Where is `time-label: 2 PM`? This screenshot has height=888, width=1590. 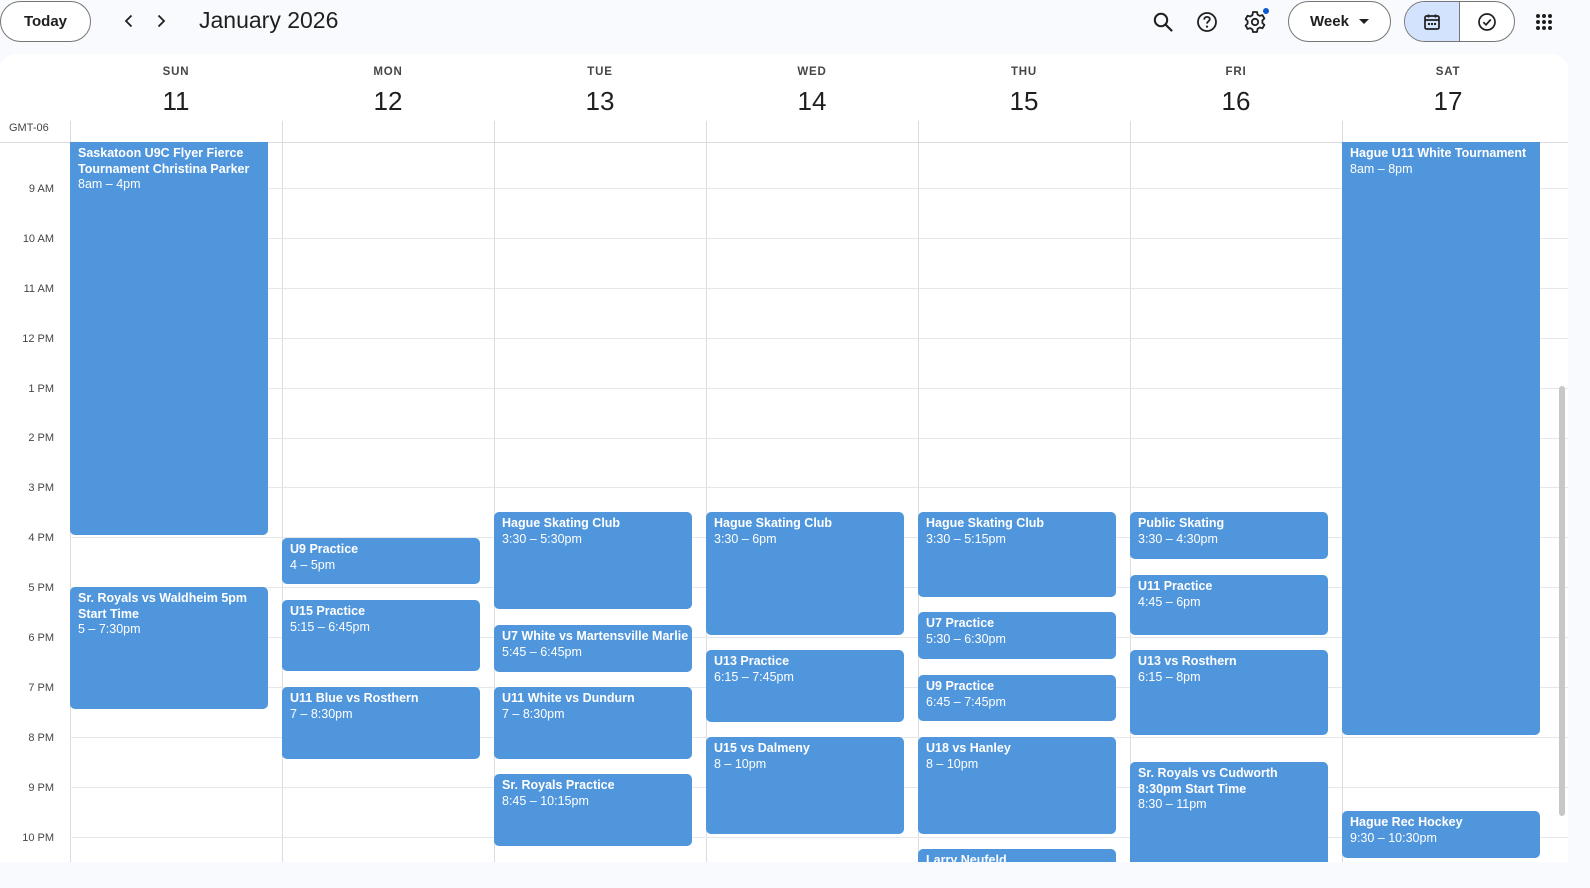 time-label: 2 PM is located at coordinates (41, 438).